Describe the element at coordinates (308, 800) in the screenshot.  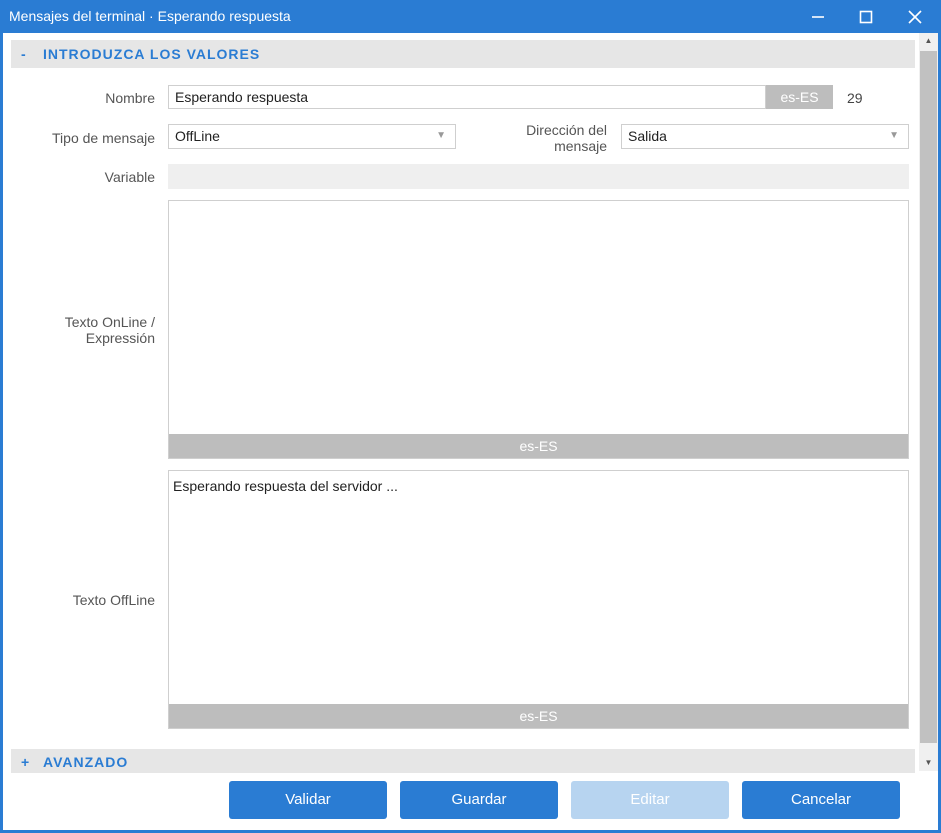
I see `validar-button: Validar` at that location.